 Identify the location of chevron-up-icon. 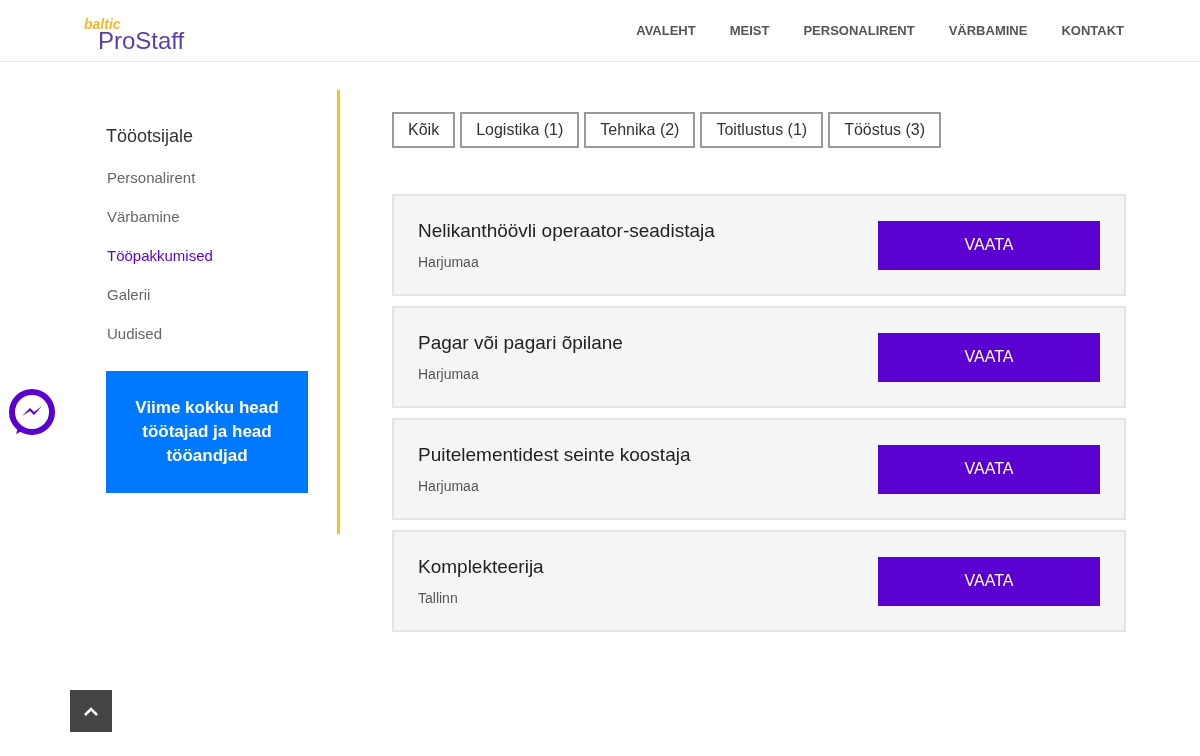
(91, 711).